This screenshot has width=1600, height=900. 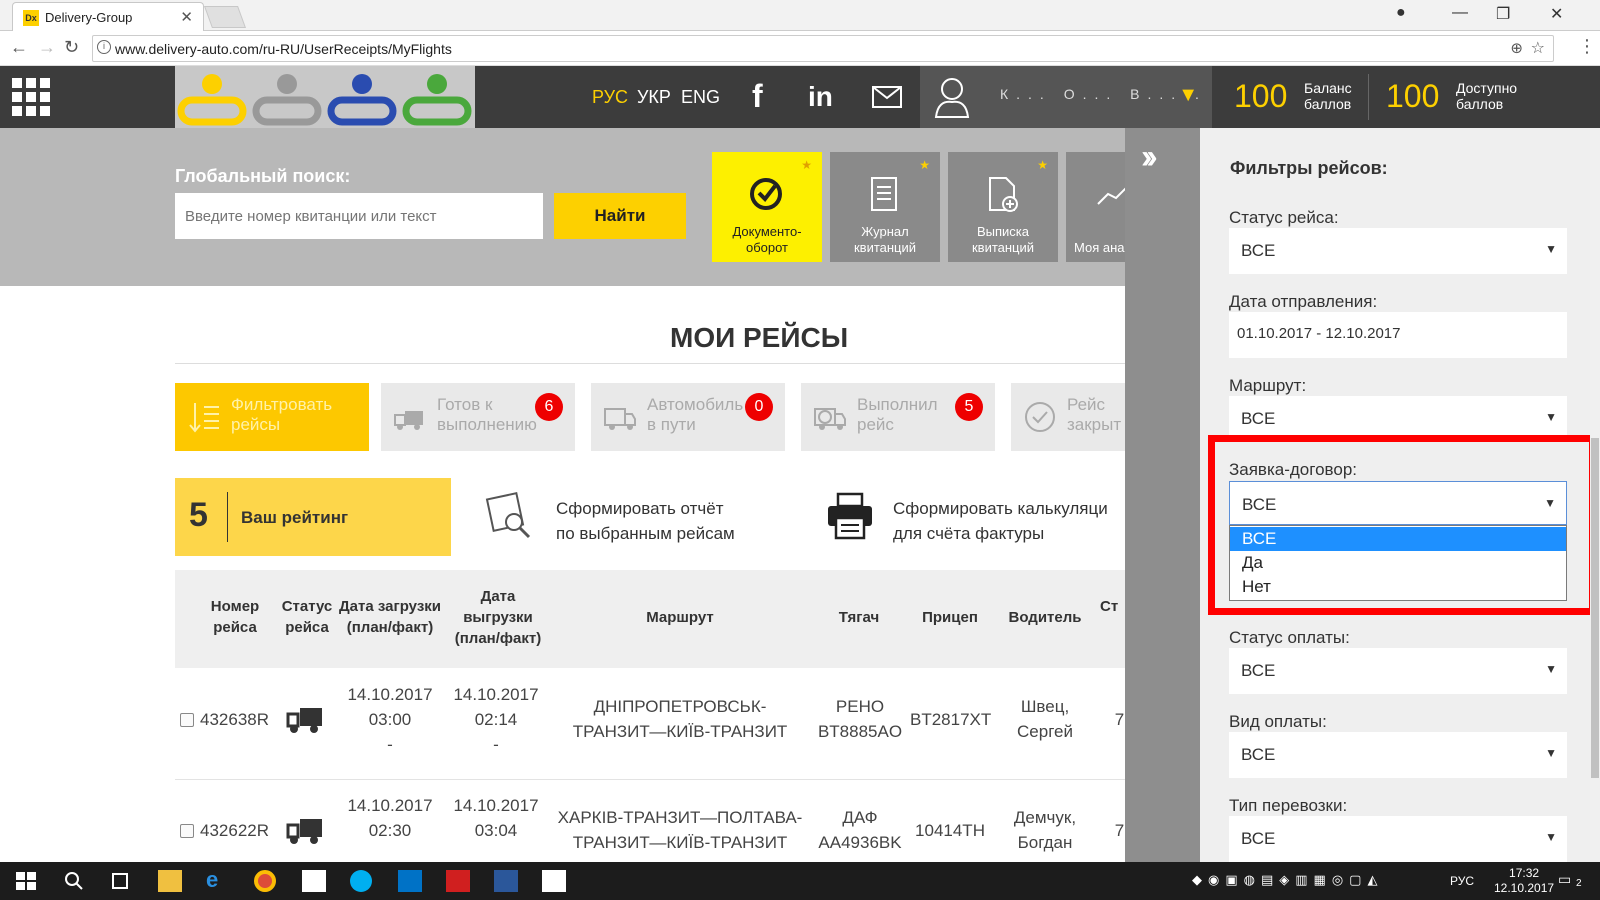 What do you see at coordinates (359, 216) in the screenshot?
I see `global-search-input` at bounding box center [359, 216].